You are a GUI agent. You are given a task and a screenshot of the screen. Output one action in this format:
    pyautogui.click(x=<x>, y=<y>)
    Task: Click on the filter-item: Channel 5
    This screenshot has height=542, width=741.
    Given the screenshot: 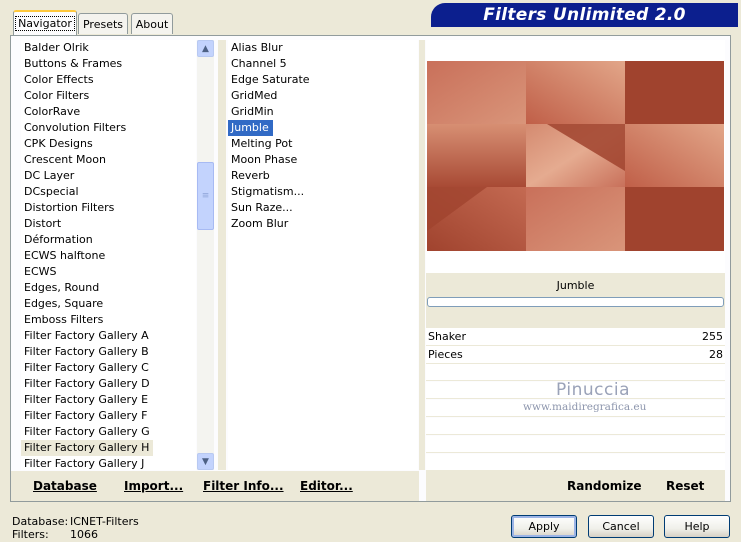 What is the action you would take?
    pyautogui.click(x=323, y=64)
    